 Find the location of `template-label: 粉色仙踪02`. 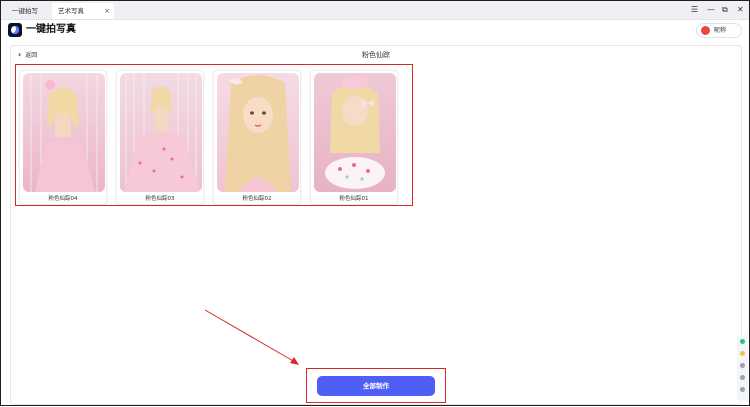

template-label: 粉色仙踪02 is located at coordinates (257, 199).